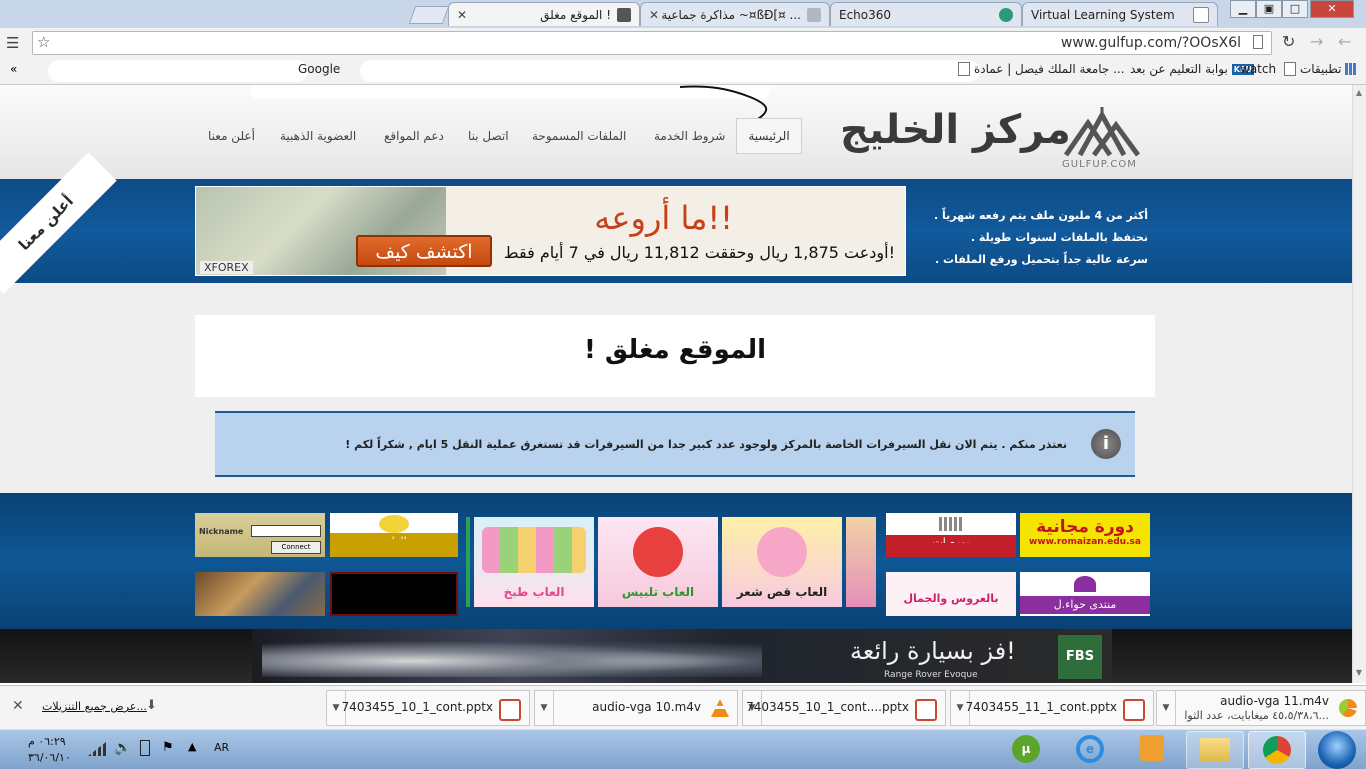  What do you see at coordinates (844, 708) in the screenshot?
I see `download-item: ▼ 7403455_10_1_cont....pptx` at bounding box center [844, 708].